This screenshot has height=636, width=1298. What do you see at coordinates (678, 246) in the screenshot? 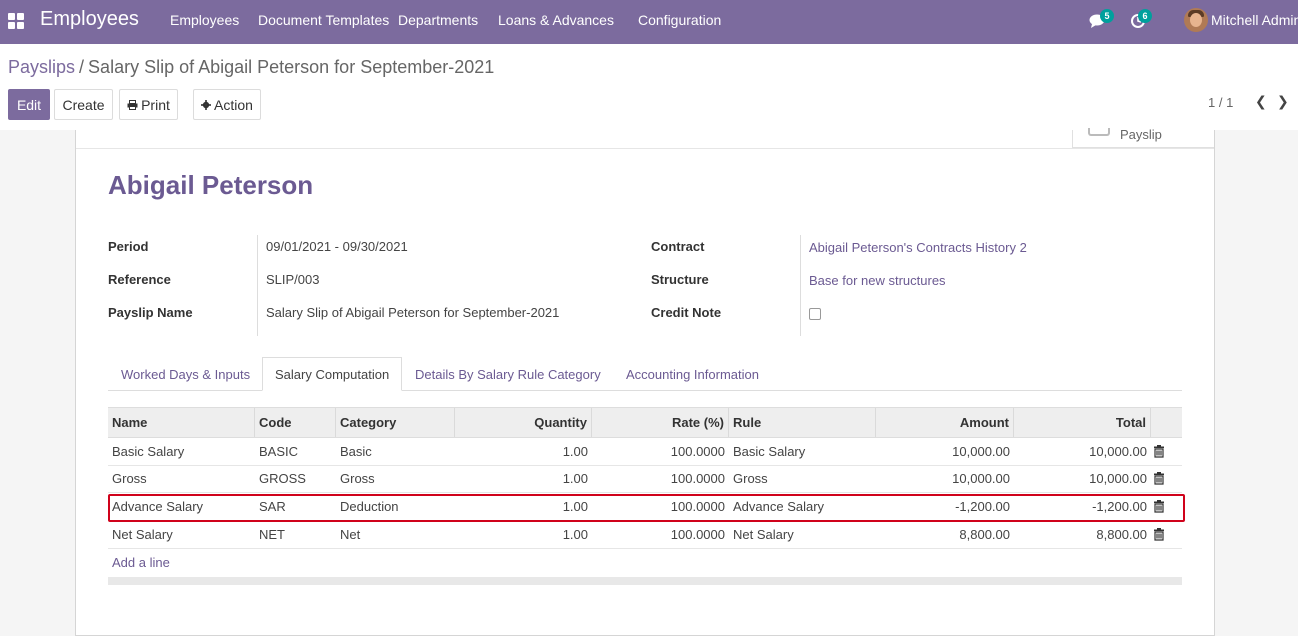
I see `contract-label: Contract` at bounding box center [678, 246].